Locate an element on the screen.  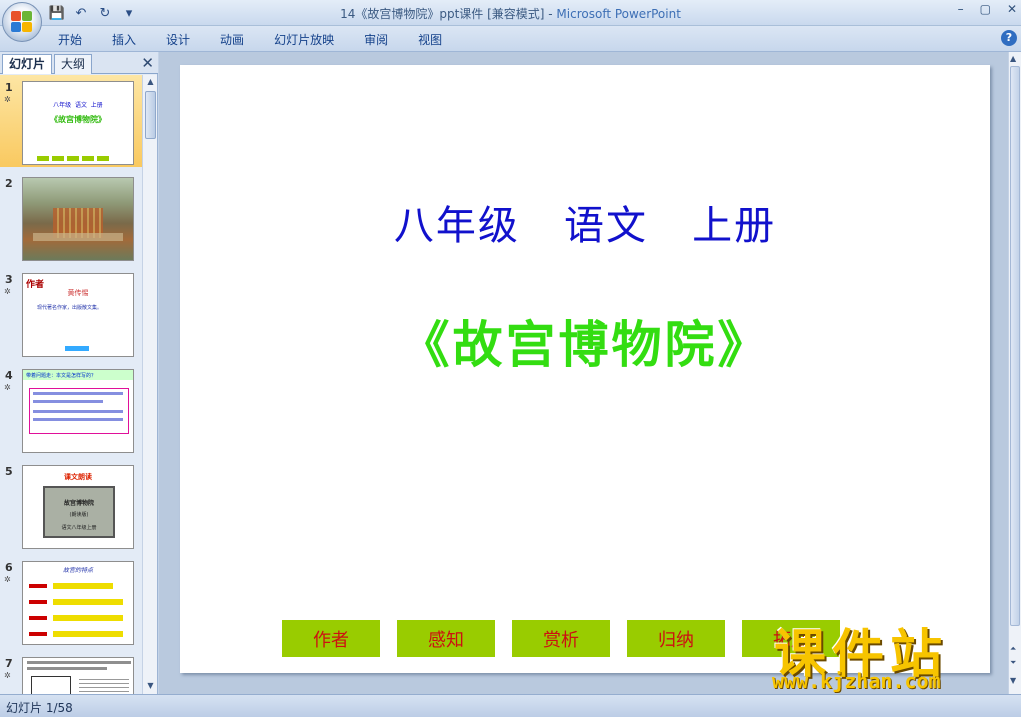
office-logo-icon is located at coordinates (22, 22).